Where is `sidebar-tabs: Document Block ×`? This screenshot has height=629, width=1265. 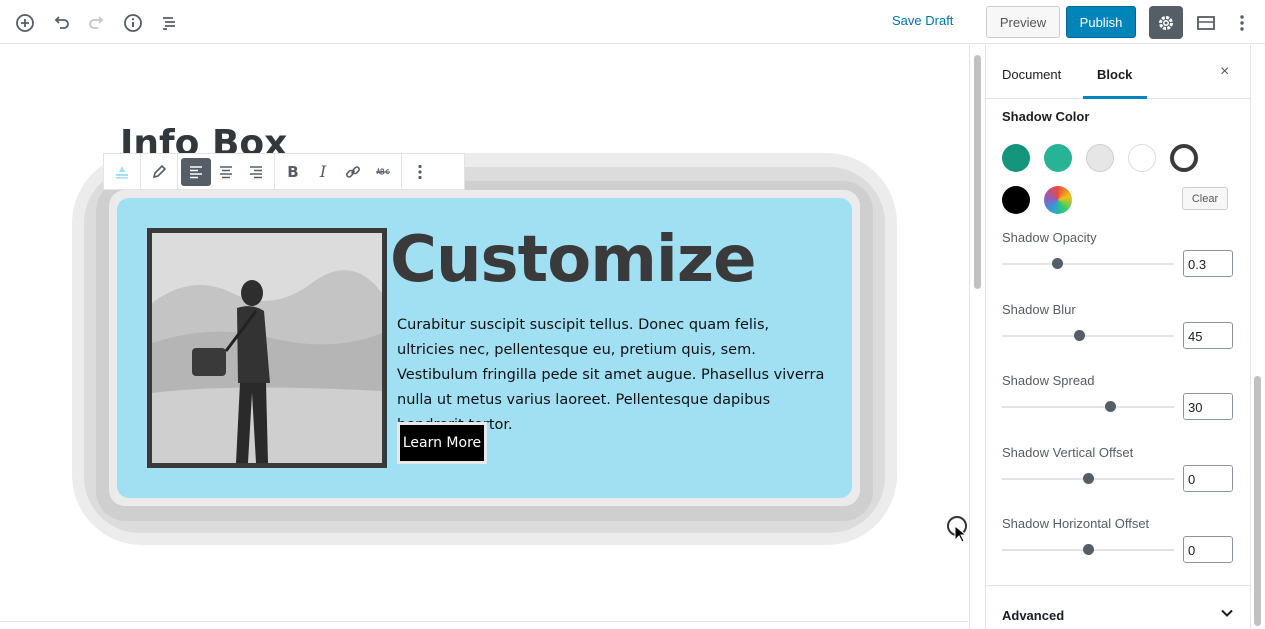 sidebar-tabs: Document Block × is located at coordinates (1118, 72).